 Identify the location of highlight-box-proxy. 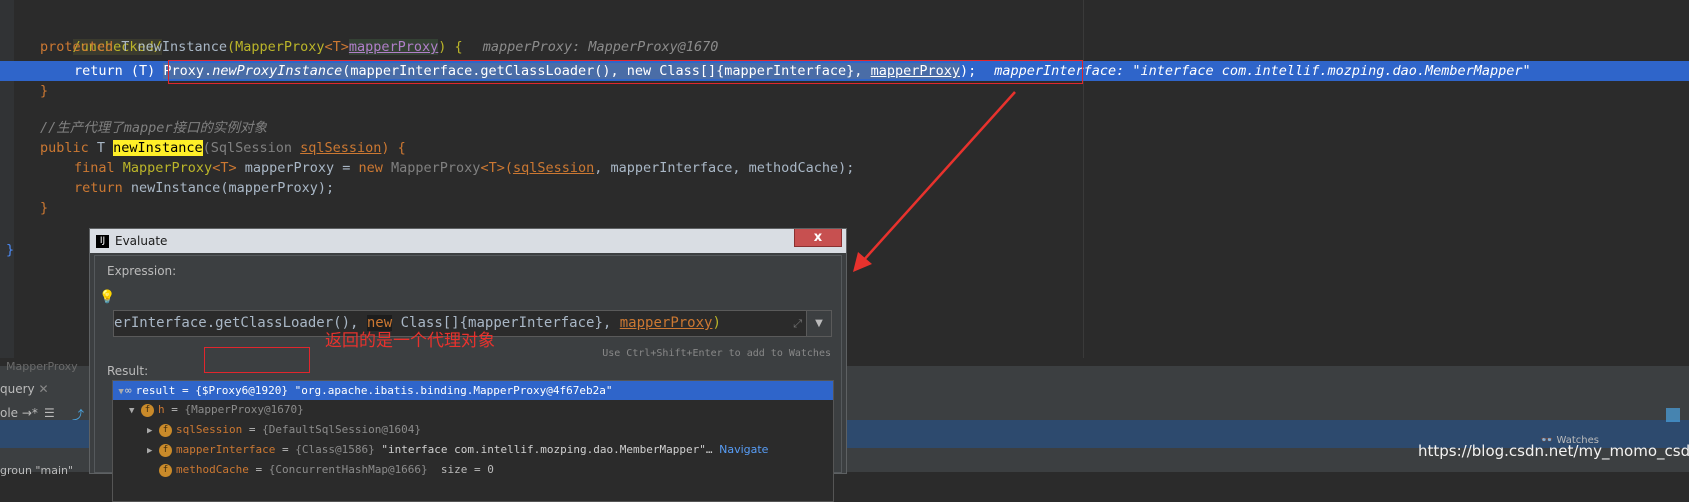
(257, 360).